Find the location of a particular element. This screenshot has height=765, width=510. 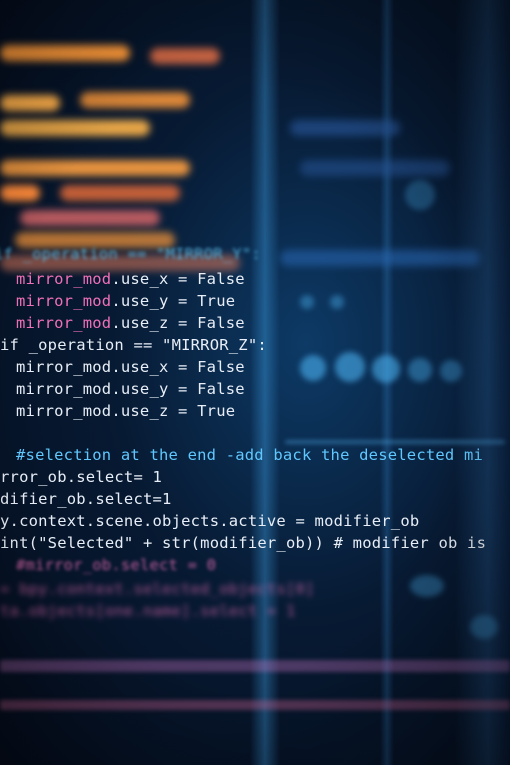

code-line: rror_ob.select= 1 is located at coordinates (81, 477).